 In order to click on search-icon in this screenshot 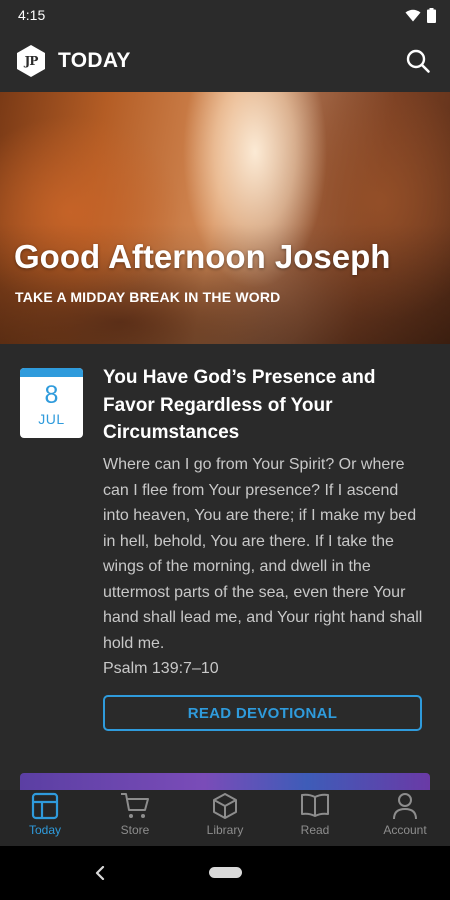, I will do `click(418, 61)`.